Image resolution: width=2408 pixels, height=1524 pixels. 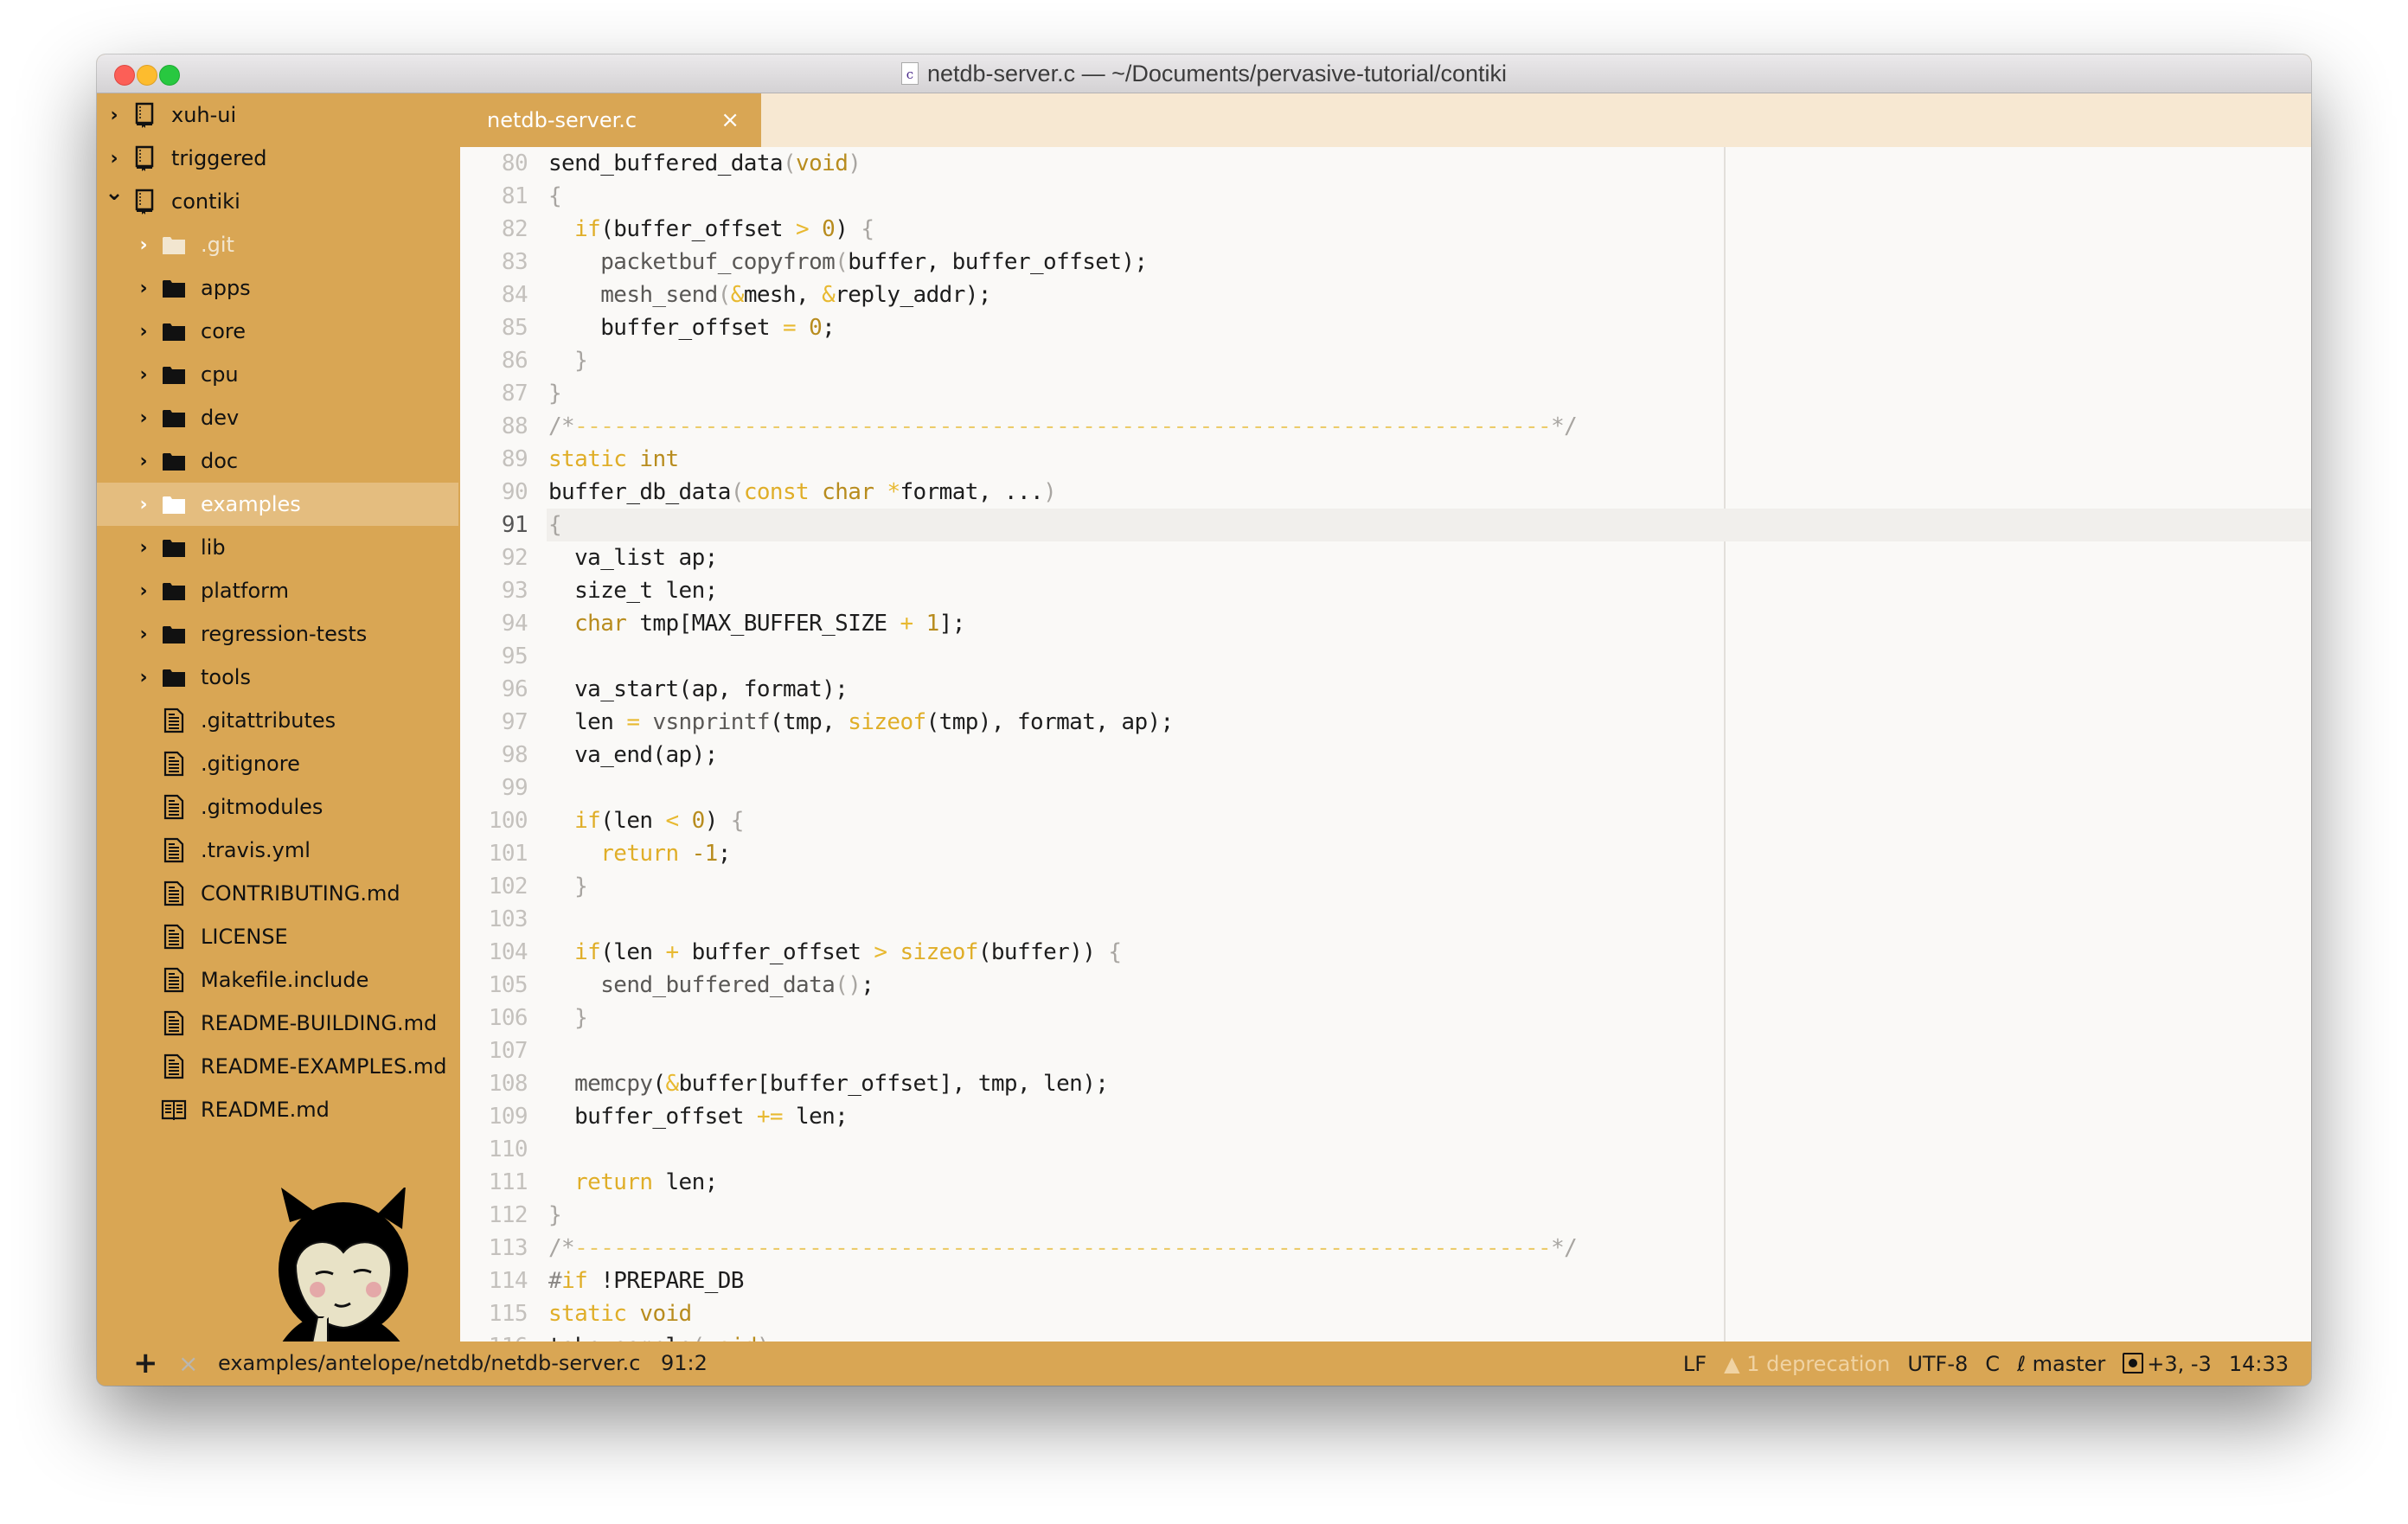 What do you see at coordinates (1385, 328) in the screenshot?
I see `code-line: 85 buffer_offset = 0;` at bounding box center [1385, 328].